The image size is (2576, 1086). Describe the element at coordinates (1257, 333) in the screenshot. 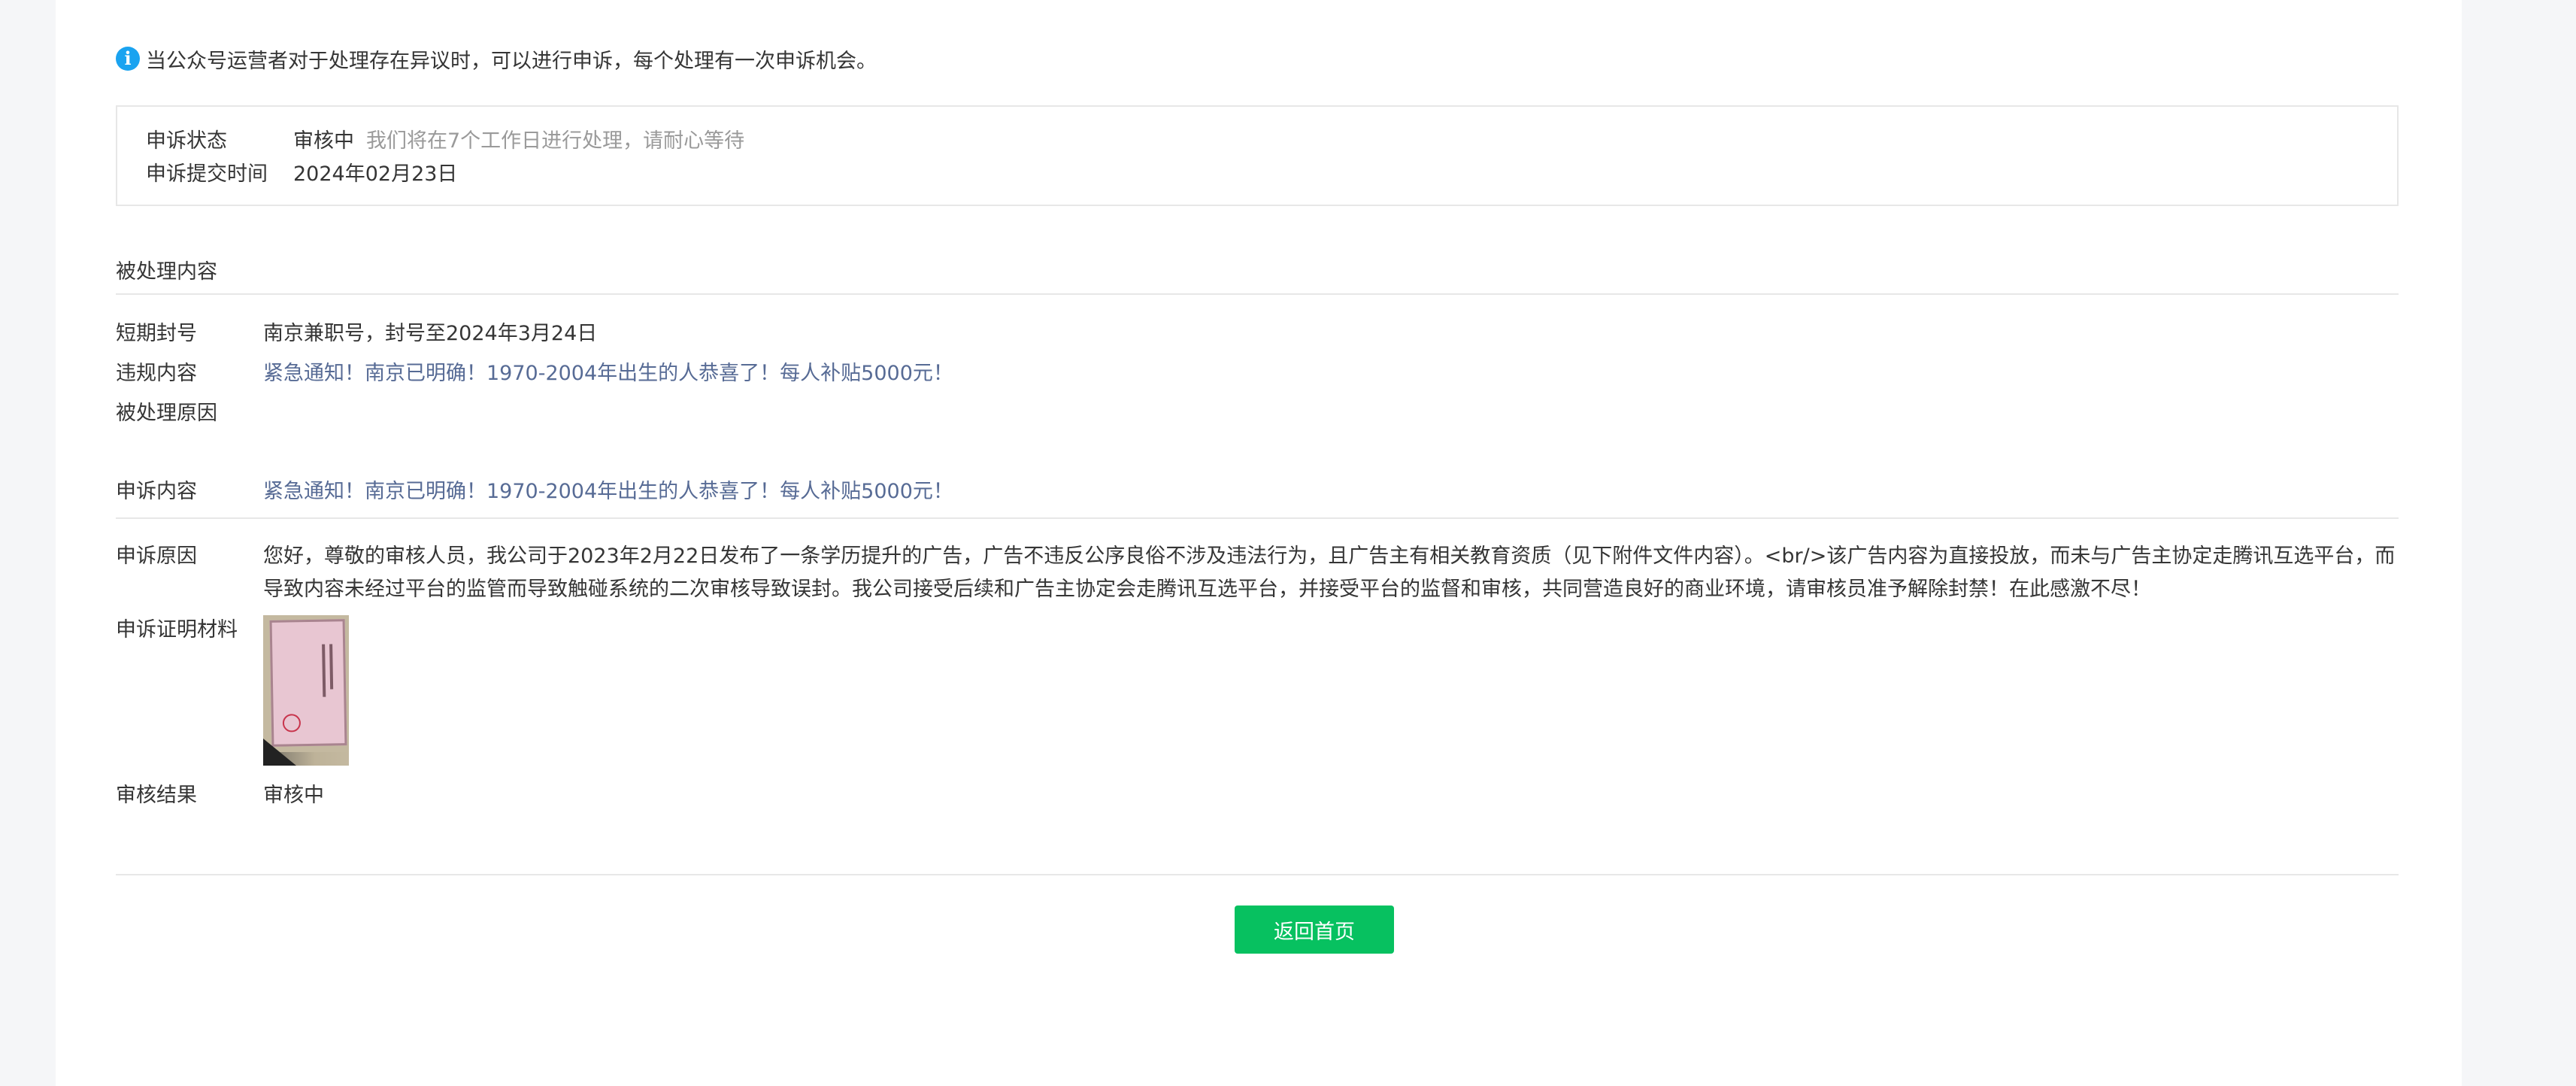

I see `ban-row: 短期封号 南京兼职号，封号至2024年3月24日` at that location.